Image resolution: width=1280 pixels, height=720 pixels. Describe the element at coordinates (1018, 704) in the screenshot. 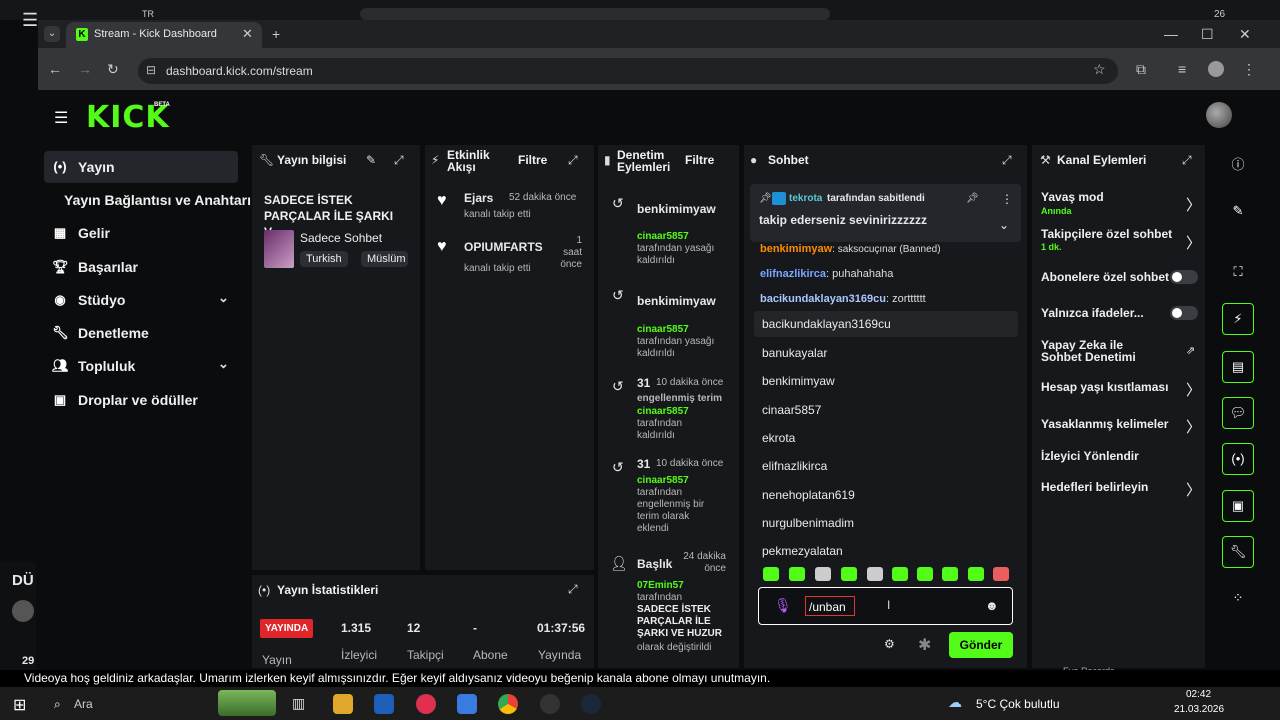

I see `weather-text: 5°C Çok bulutlu` at that location.